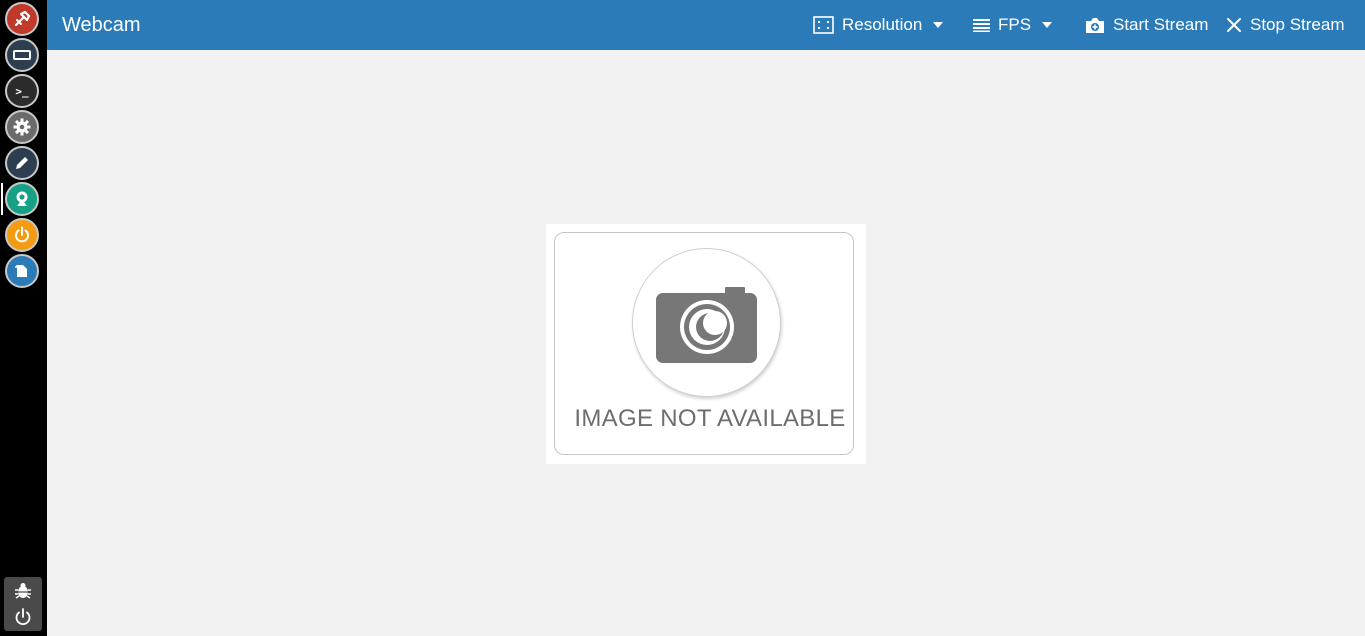 The image size is (1365, 636). What do you see at coordinates (101, 25) in the screenshot?
I see `page-title: Webcam` at bounding box center [101, 25].